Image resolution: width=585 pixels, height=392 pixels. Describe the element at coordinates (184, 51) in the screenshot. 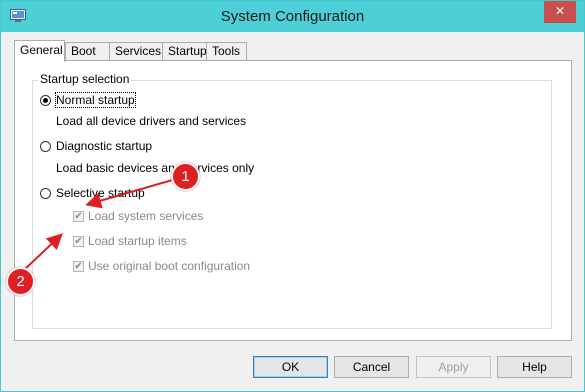

I see `tab-startup: Startup` at that location.